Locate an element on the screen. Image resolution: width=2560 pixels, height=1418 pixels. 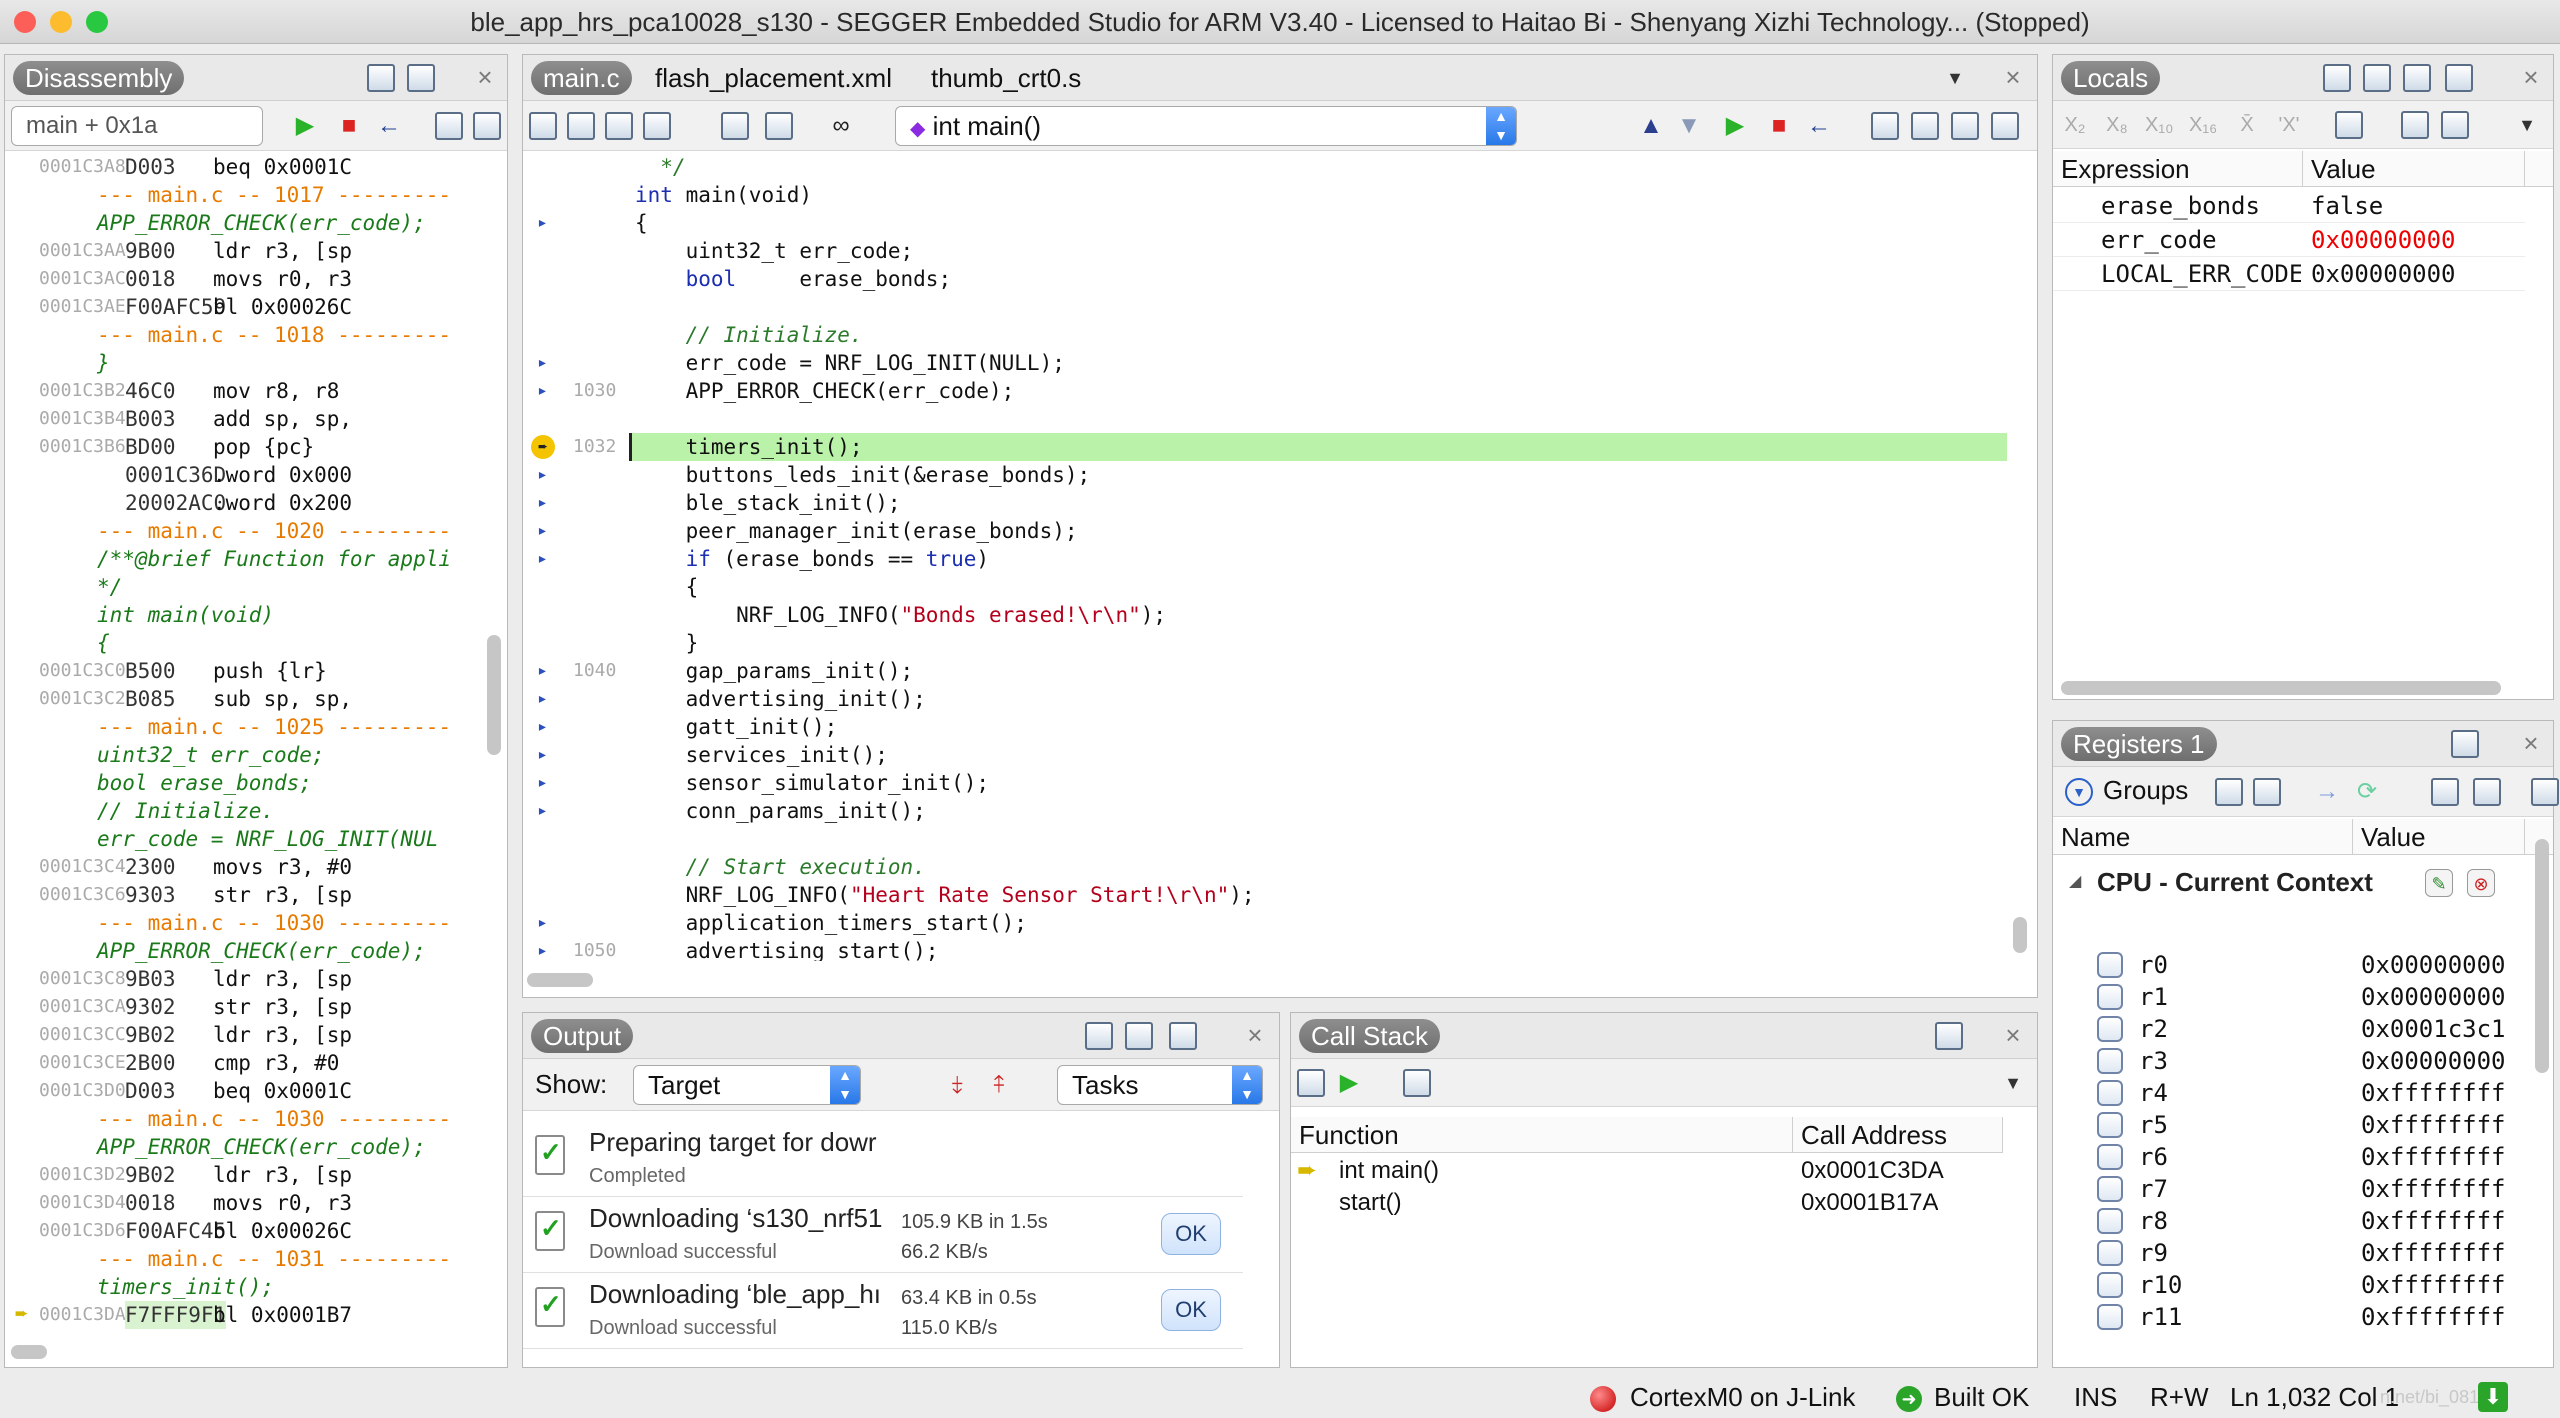
cursor-position: Ln 1,032 Col 1 is located at coordinates (2314, 1397).